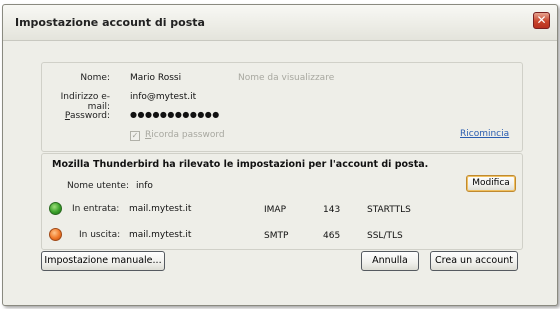 Image resolution: width=560 pixels, height=309 pixels. Describe the element at coordinates (135, 136) in the screenshot. I see `remember-password-checkbox: ✓` at that location.